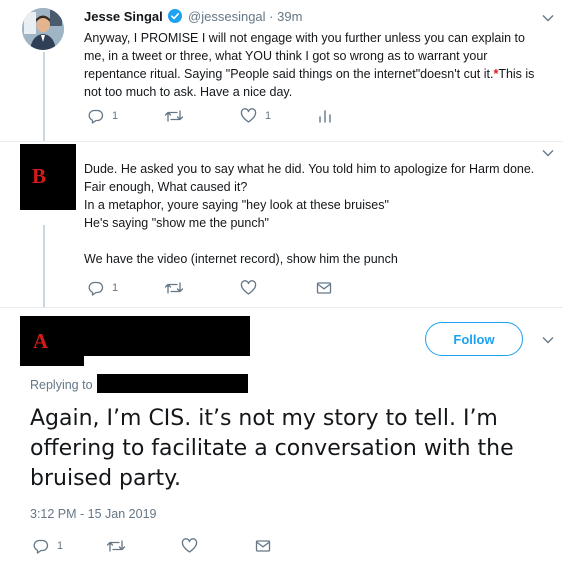  What do you see at coordinates (123, 16) in the screenshot?
I see `display-name: Jesse Singal` at bounding box center [123, 16].